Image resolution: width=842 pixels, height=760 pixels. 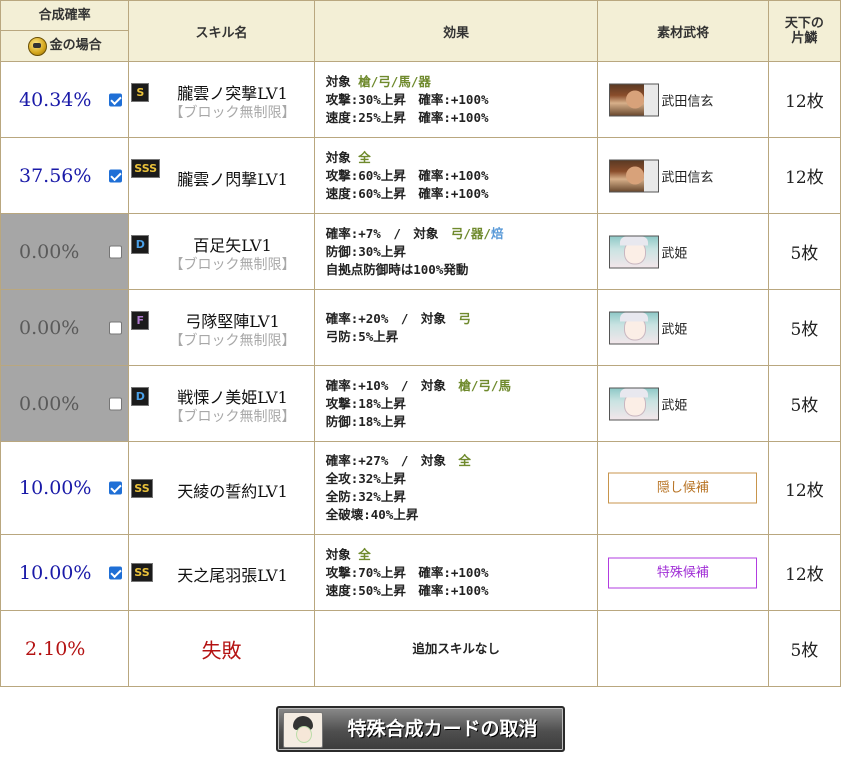 I want to click on special-candidate-button: 特殊候補, so click(x=683, y=572).